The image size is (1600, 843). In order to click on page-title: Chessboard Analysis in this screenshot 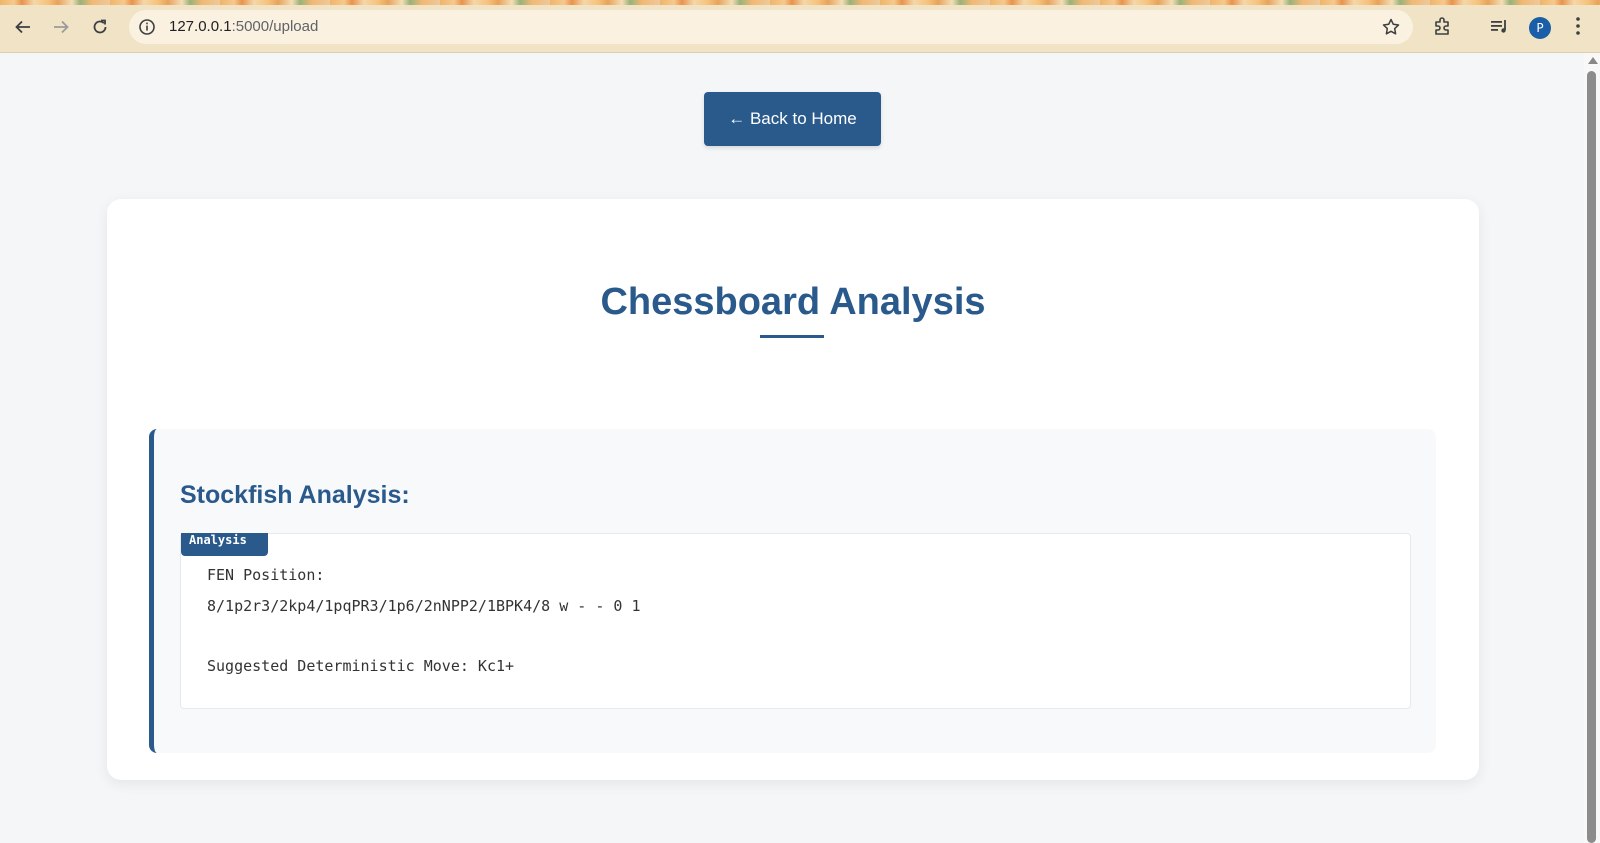, I will do `click(793, 302)`.